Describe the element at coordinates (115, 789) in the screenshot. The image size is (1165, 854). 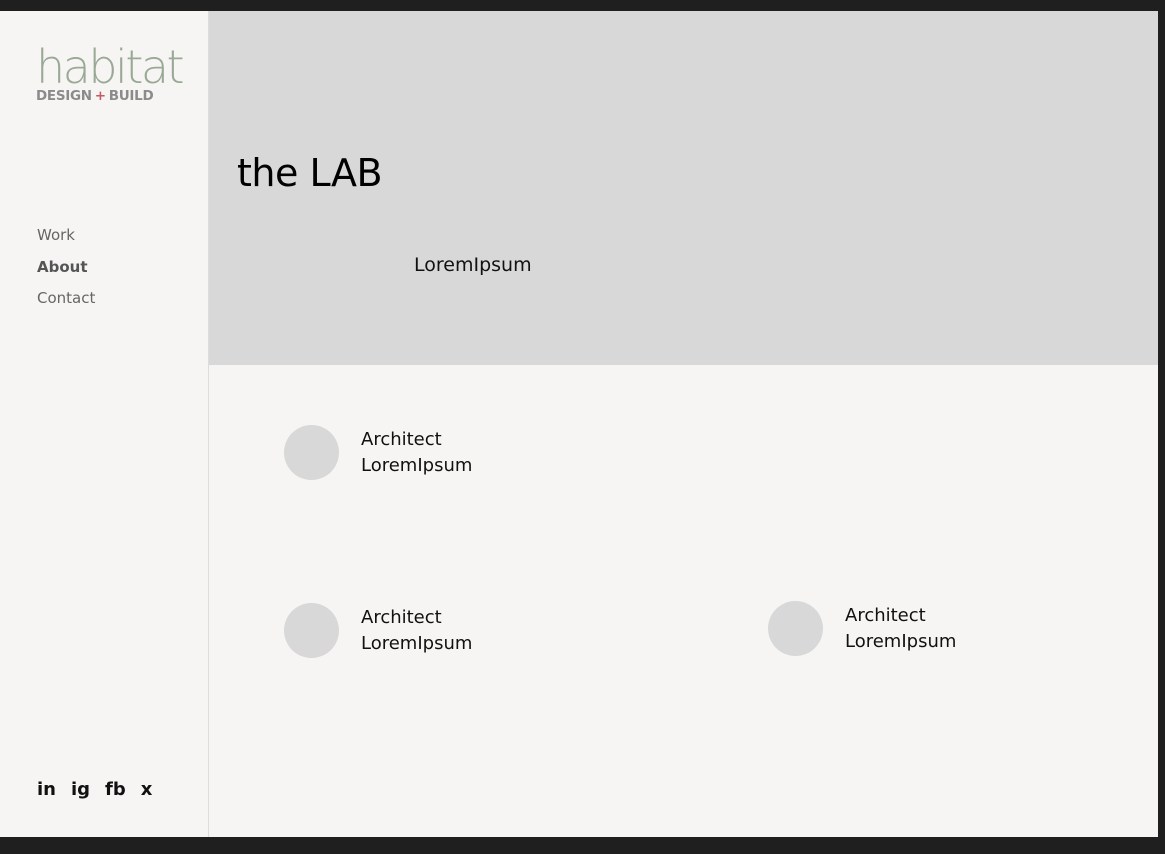
I see `facebook-link: fb` at that location.